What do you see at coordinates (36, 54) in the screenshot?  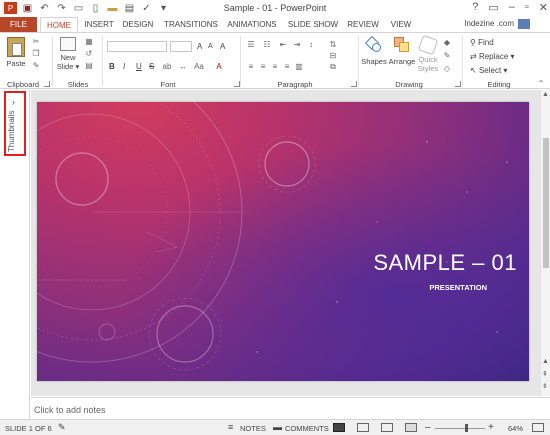 I see `copy-icon: ❐` at bounding box center [36, 54].